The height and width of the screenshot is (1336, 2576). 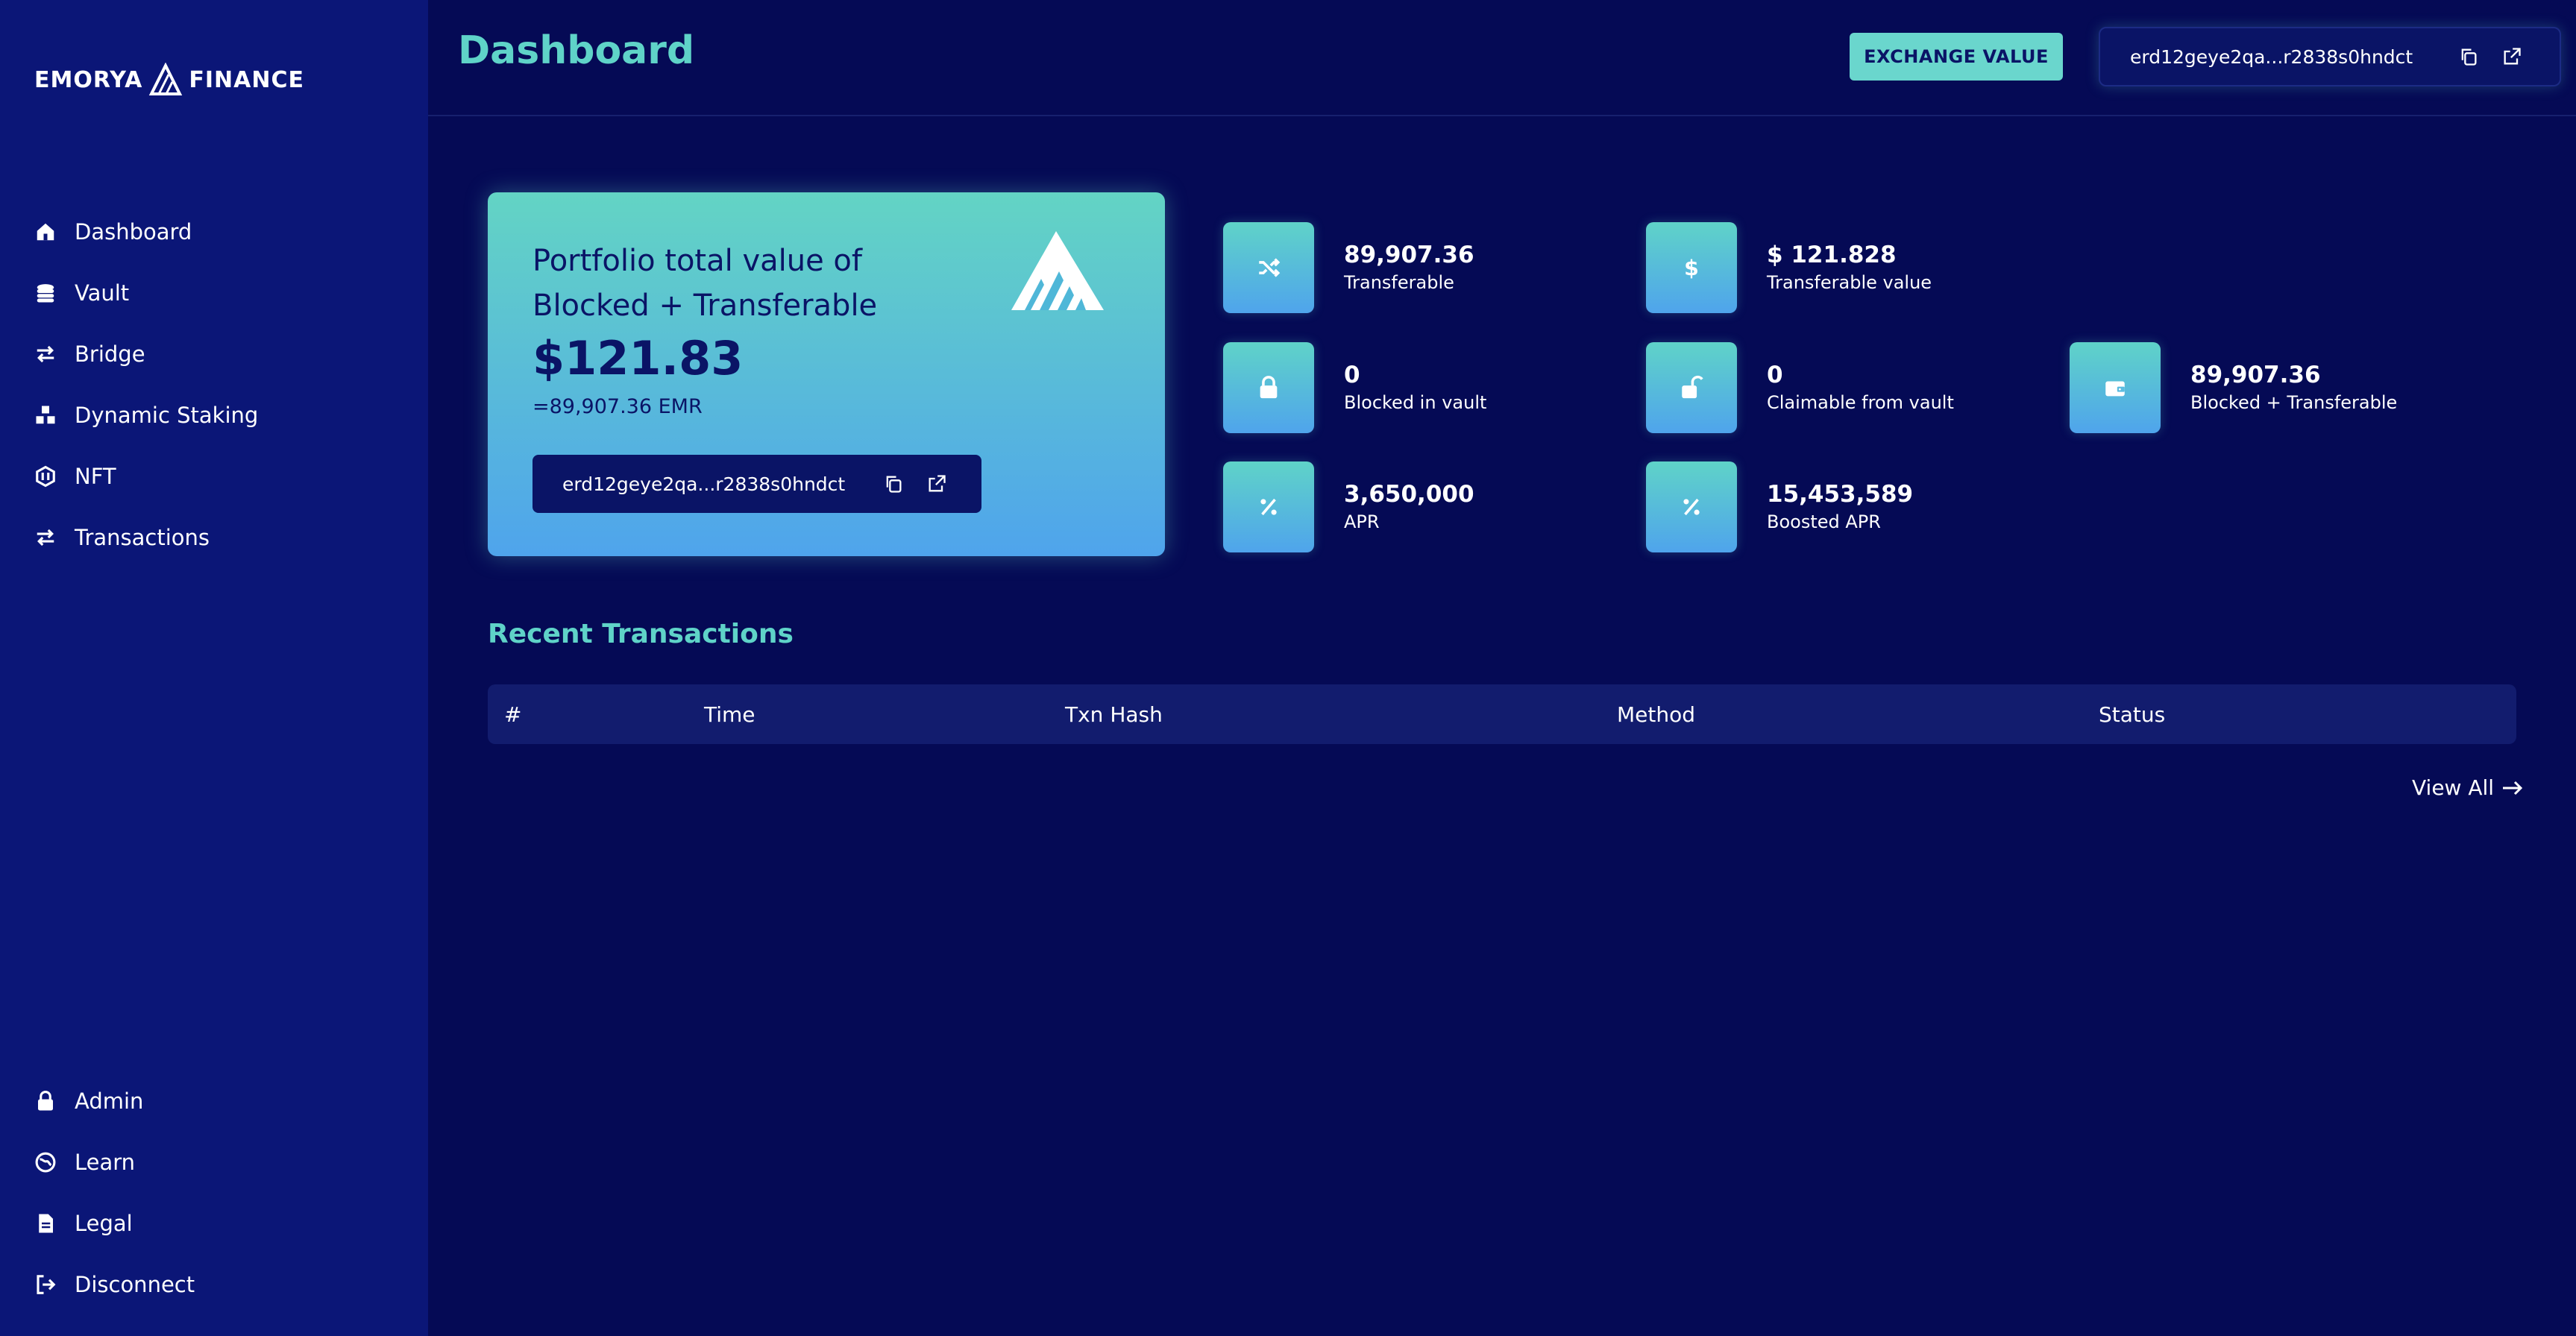 What do you see at coordinates (213, 293) in the screenshot?
I see `sidebar-item-vault: Vault` at bounding box center [213, 293].